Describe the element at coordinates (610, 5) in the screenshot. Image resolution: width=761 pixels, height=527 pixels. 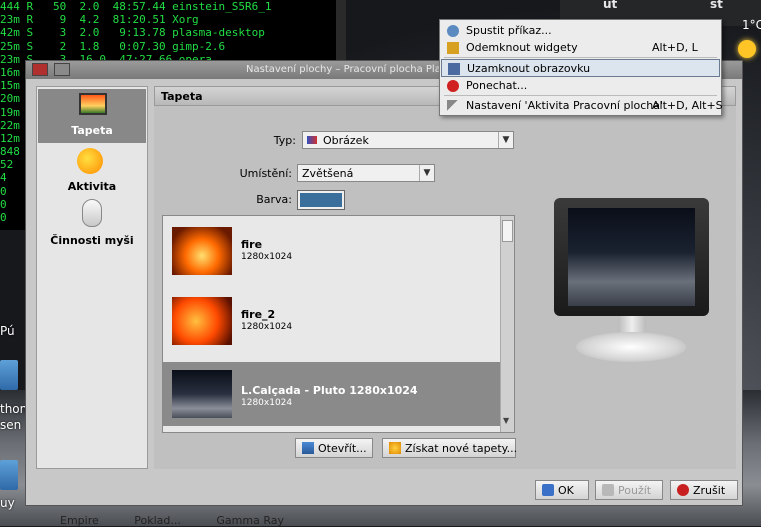
I see `day-label: út` at that location.